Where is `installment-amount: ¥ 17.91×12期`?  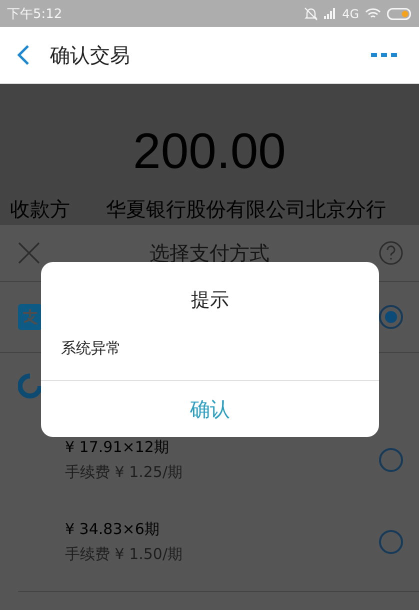 installment-amount: ¥ 17.91×12期 is located at coordinates (117, 447).